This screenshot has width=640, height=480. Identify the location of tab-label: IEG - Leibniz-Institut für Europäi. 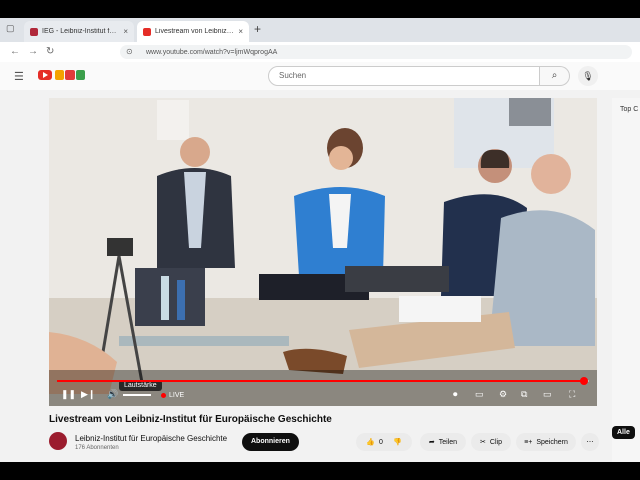
(80, 31).